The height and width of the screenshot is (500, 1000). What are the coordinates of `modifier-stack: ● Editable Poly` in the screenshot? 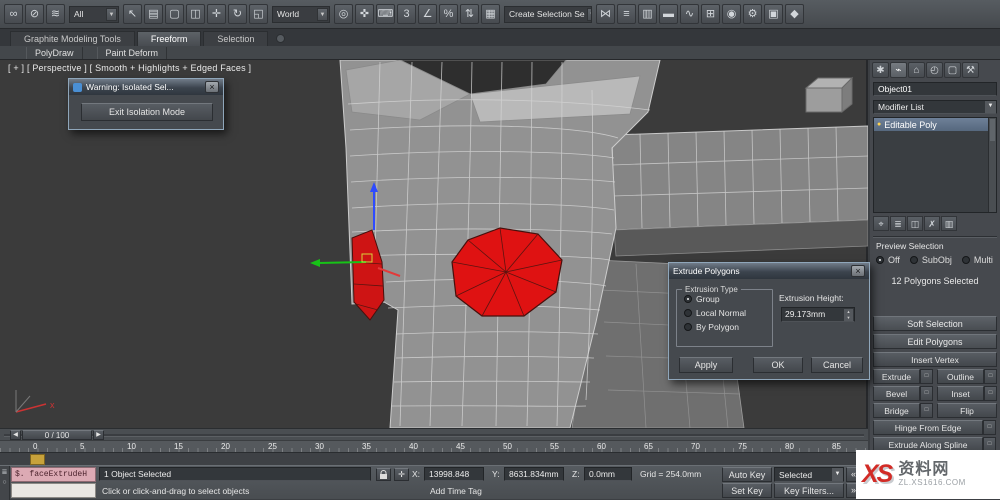 It's located at (935, 165).